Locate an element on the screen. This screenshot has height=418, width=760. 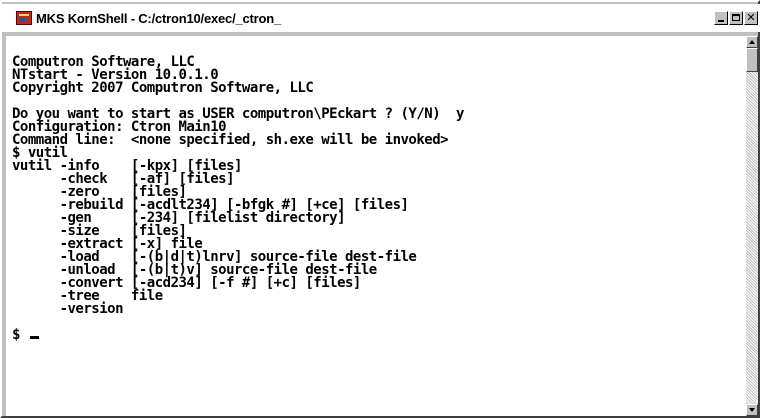
minimize-button is located at coordinates (721, 18).